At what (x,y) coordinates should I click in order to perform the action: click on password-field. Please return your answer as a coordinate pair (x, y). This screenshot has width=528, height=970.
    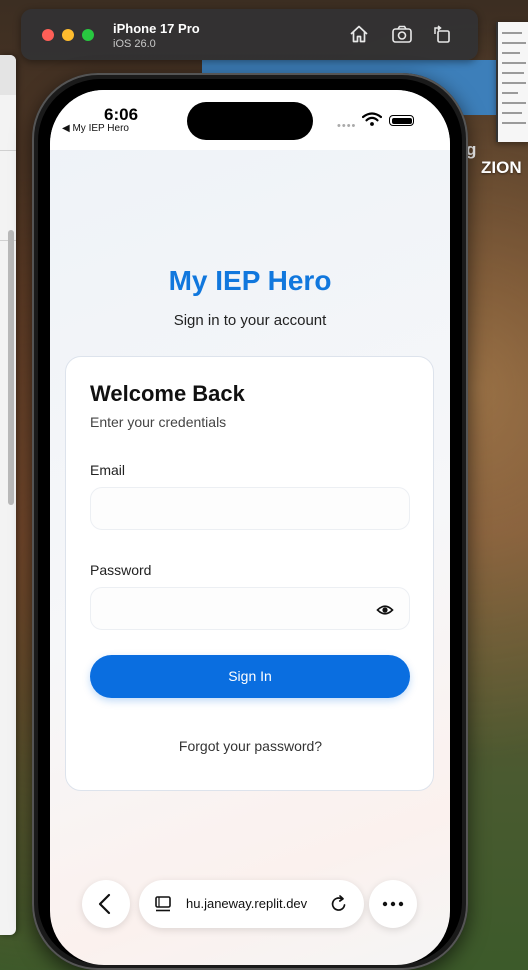
    Looking at the image, I should click on (238, 608).